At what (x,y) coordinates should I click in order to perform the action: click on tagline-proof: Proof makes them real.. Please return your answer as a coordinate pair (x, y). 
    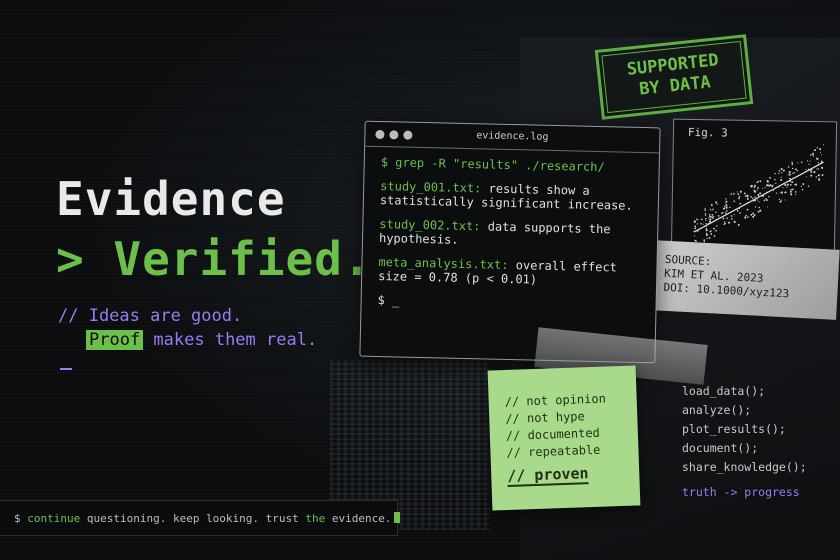
    Looking at the image, I should click on (201, 340).